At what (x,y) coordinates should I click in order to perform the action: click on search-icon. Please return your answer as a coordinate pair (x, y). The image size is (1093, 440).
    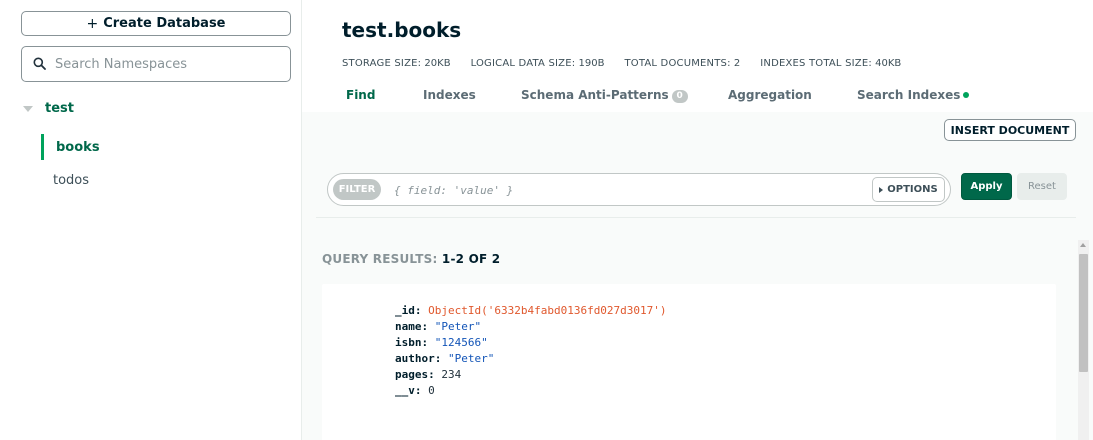
    Looking at the image, I should click on (39, 64).